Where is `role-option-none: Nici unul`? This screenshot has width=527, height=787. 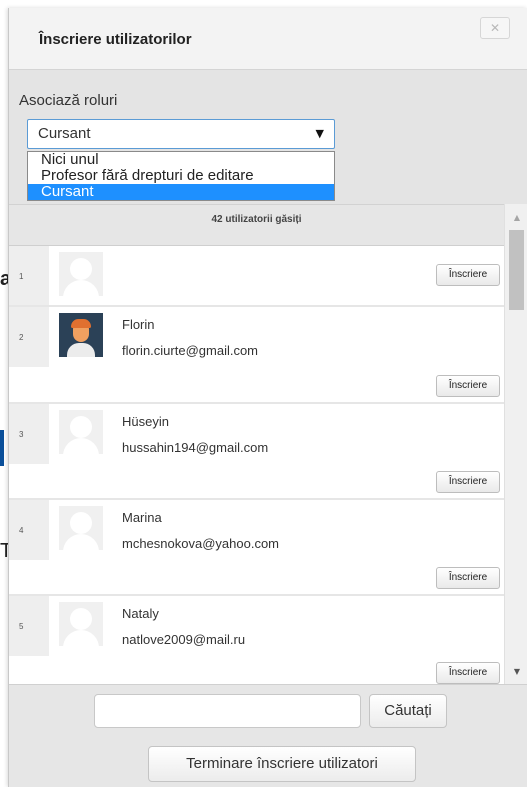
role-option-none: Nici unul is located at coordinates (181, 160).